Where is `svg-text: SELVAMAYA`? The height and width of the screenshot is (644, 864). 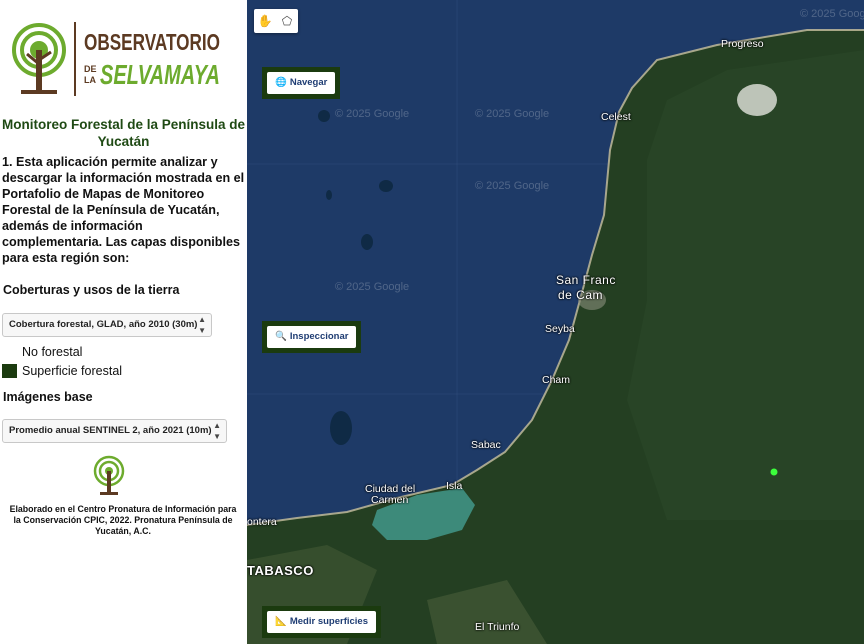
svg-text: SELVAMAYA is located at coordinates (160, 74).